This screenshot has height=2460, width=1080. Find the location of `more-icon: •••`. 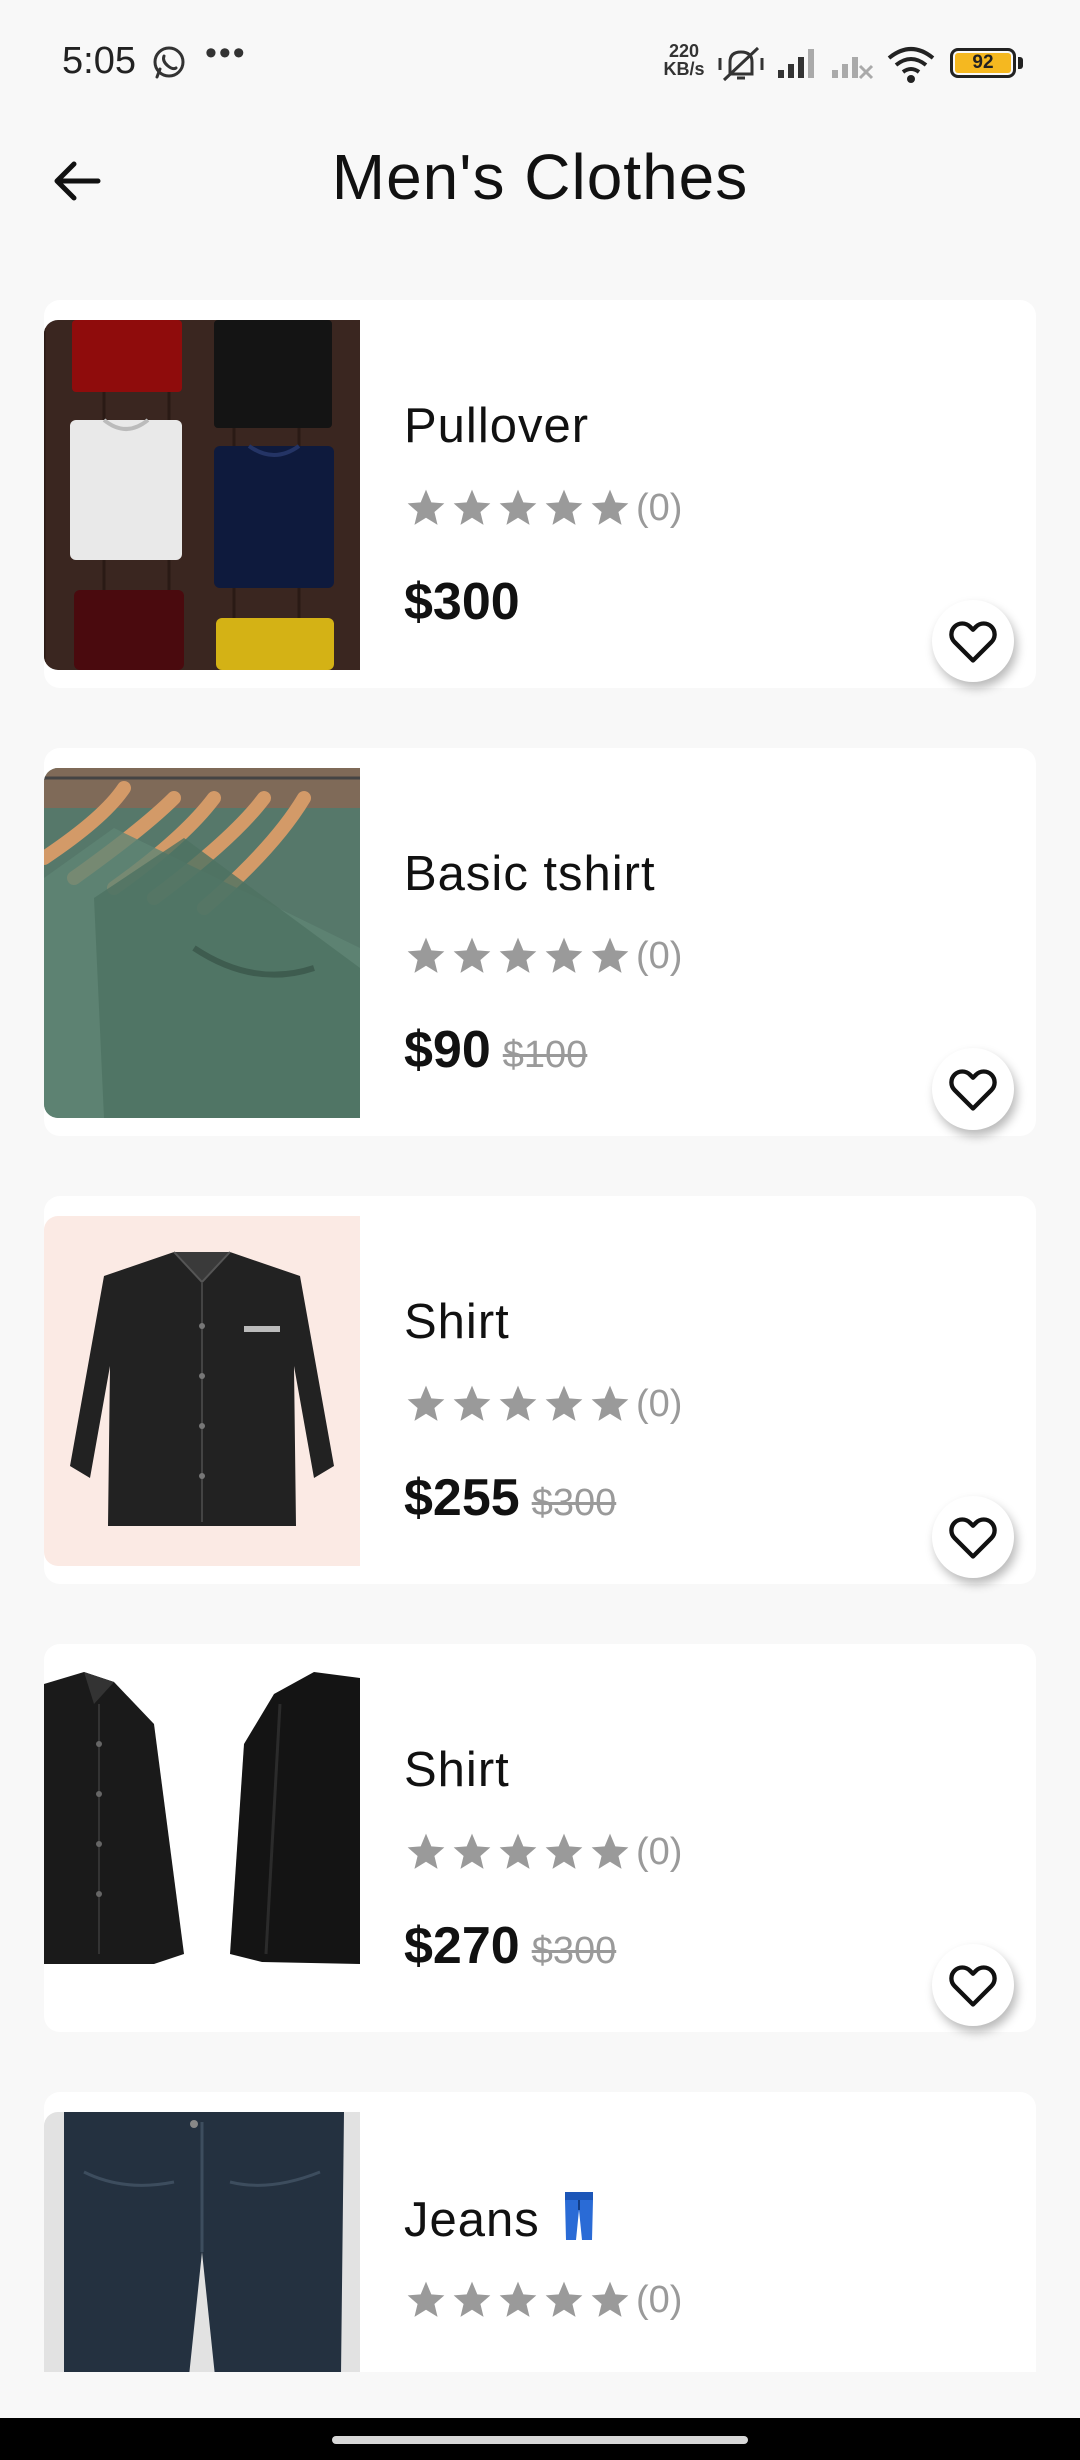

more-icon: ••• is located at coordinates (226, 53).